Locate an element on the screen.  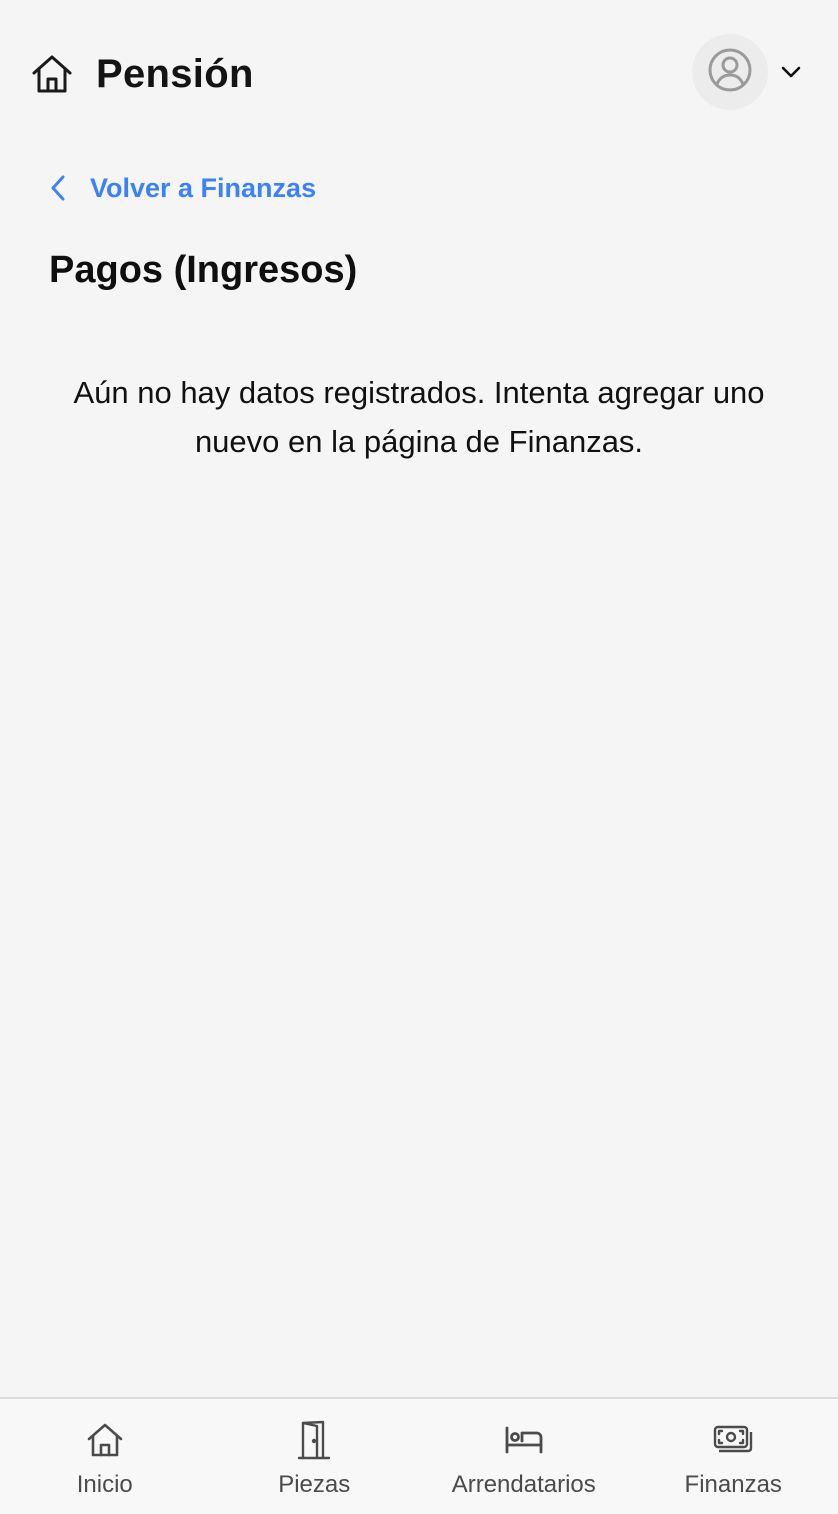
user-menu-button is located at coordinates (747, 72).